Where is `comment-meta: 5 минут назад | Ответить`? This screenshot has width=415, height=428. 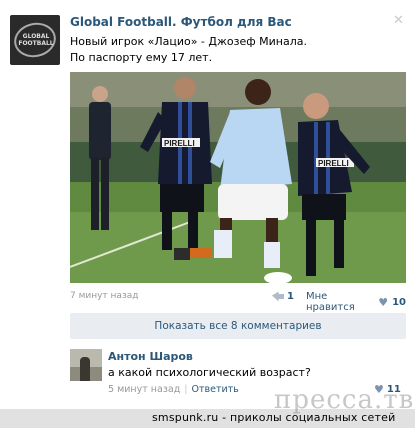
comment-meta: 5 минут назад | Ответить is located at coordinates (173, 389).